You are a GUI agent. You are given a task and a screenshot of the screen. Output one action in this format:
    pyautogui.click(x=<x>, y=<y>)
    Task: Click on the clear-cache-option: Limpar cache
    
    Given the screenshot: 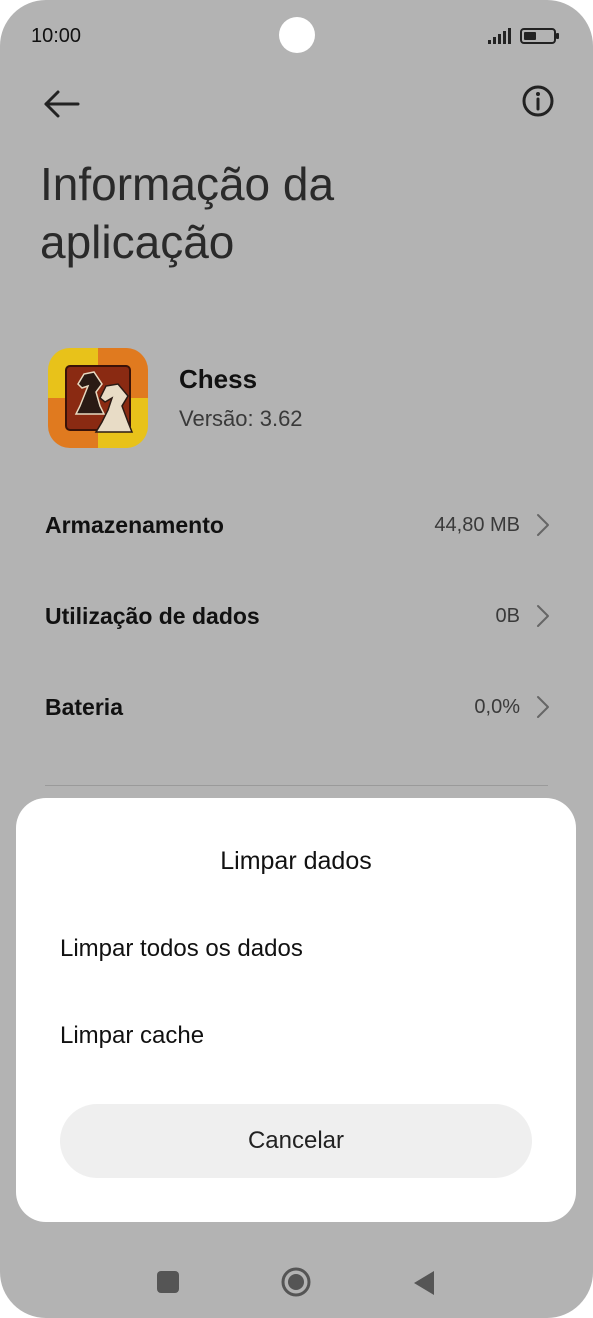 What is the action you would take?
    pyautogui.click(x=132, y=1036)
    